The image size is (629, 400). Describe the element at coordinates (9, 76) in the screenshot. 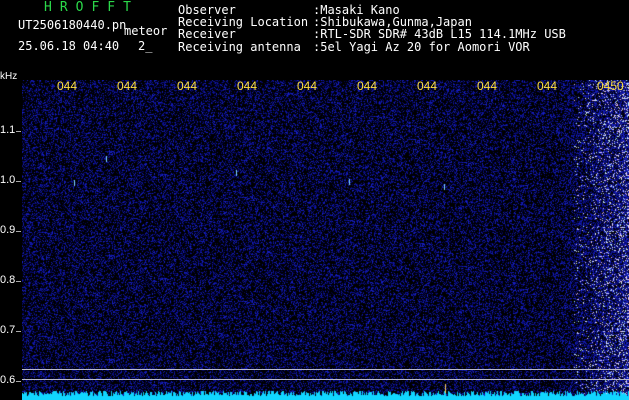

I see `y-axis-label: kHz` at that location.